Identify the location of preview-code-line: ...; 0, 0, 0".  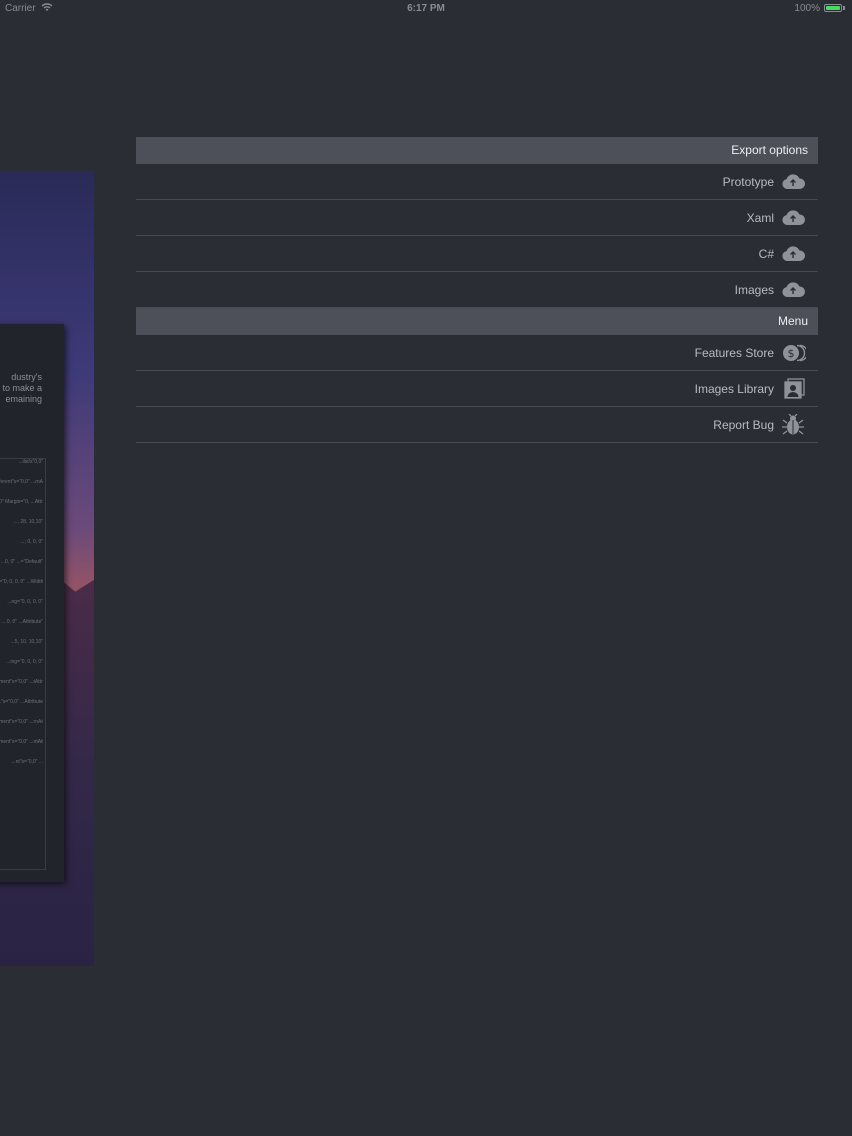
(31, 542).